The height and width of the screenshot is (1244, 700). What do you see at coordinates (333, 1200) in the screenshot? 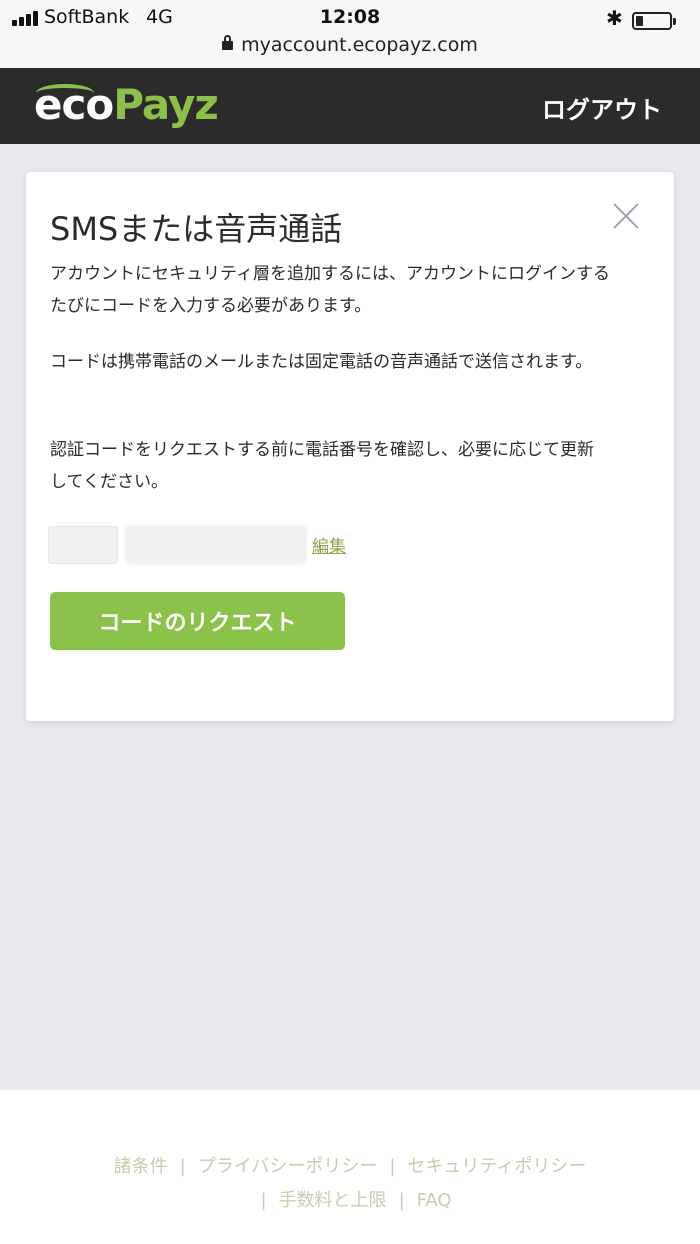
I see `footer-link-fees: 手数料と上限` at bounding box center [333, 1200].